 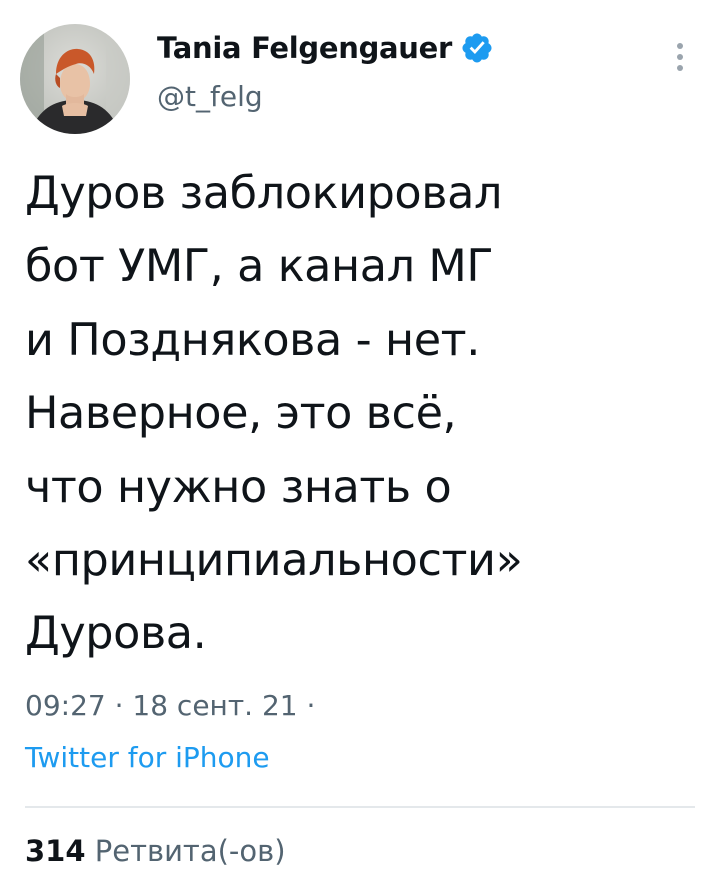 I want to click on more-options-icon, so click(x=680, y=60).